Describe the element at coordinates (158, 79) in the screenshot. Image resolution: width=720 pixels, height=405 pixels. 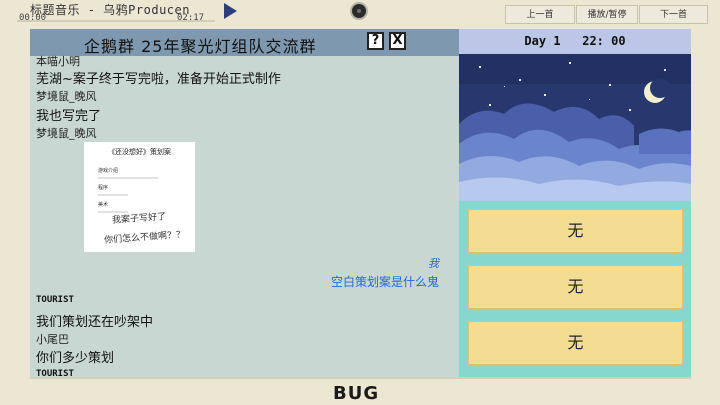
I see `message-text: 芜湖~案子终于写完啦，准备开始正式制作` at that location.